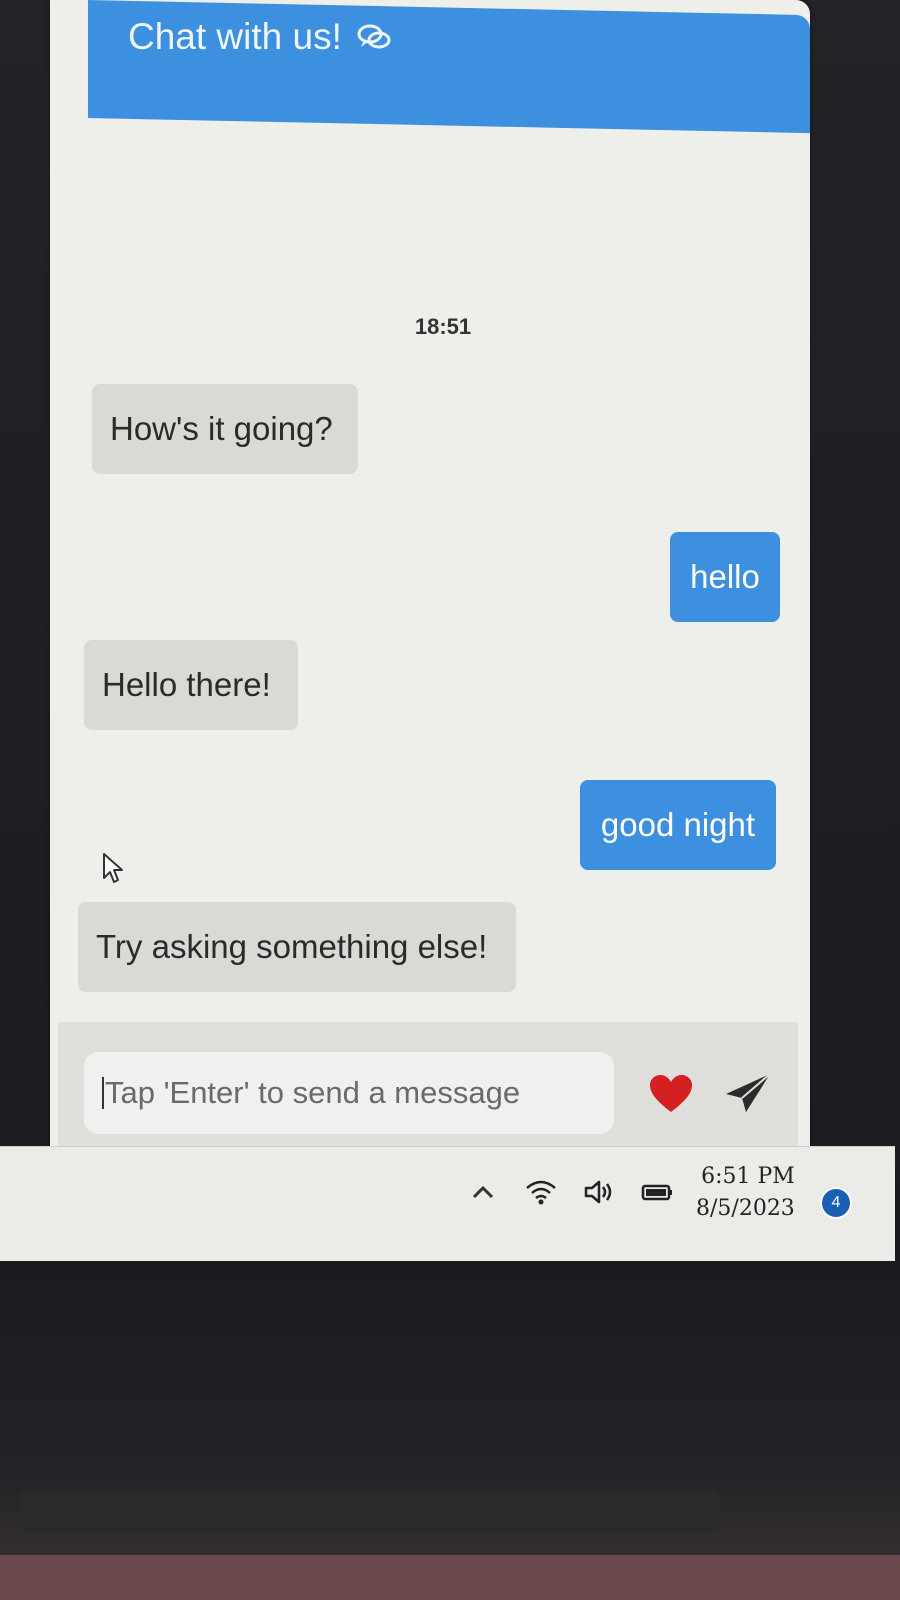 The width and height of the screenshot is (900, 1600). What do you see at coordinates (191, 685) in the screenshot?
I see `bot-message: Hello there!` at bounding box center [191, 685].